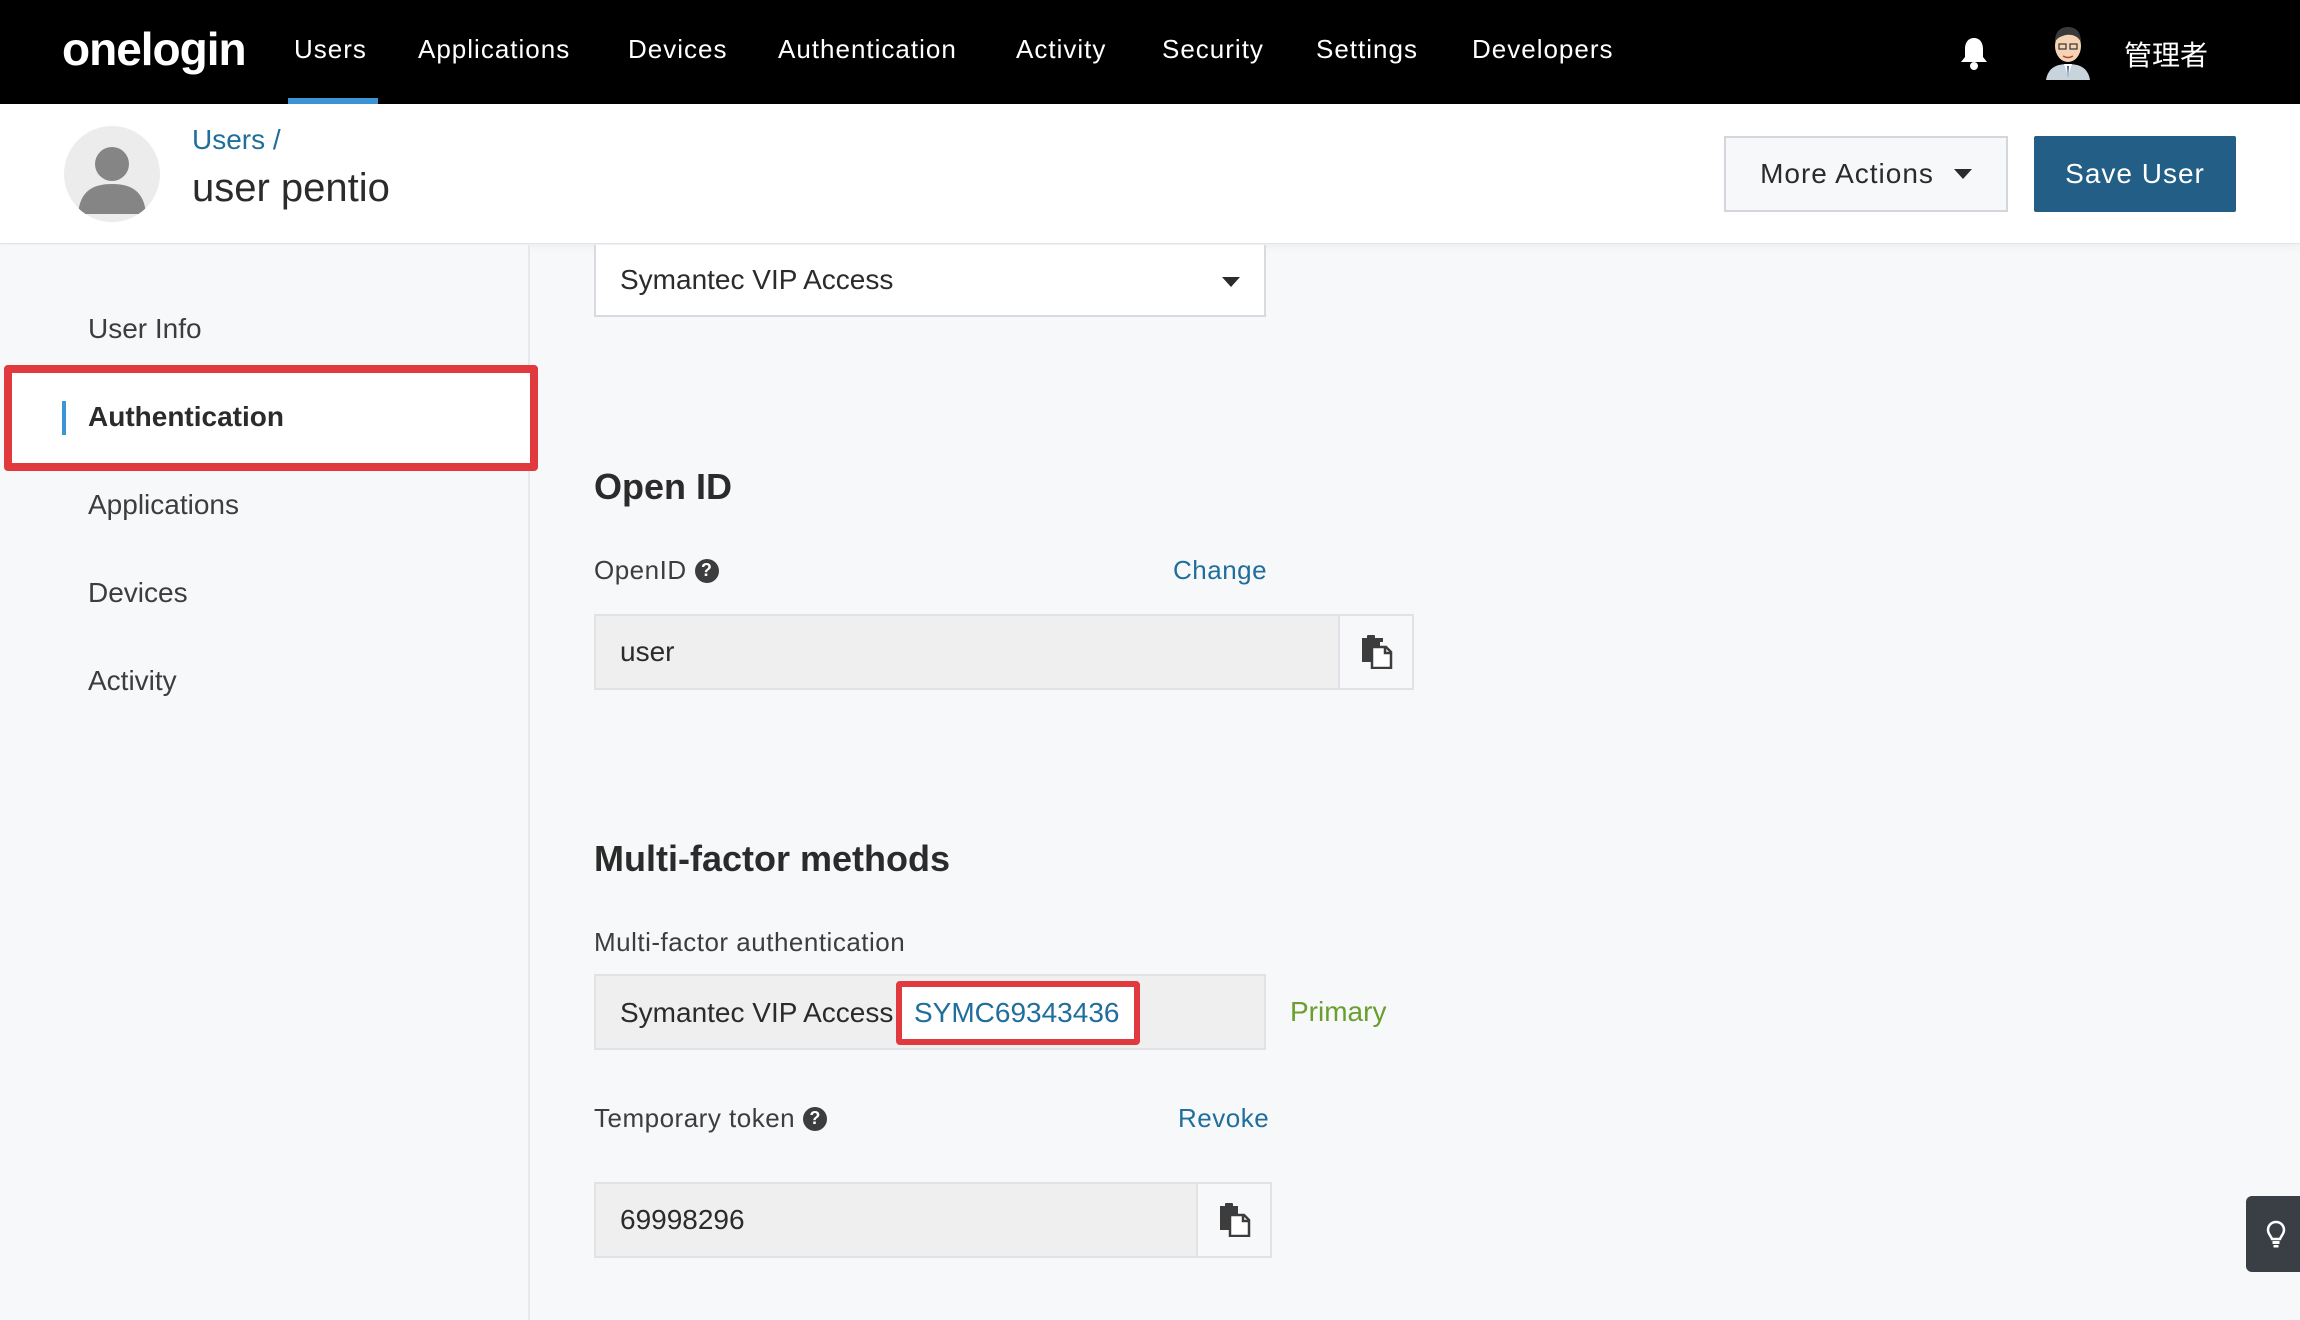  Describe the element at coordinates (695, 1118) in the screenshot. I see `temp-token-label-text: Temporary token` at that location.